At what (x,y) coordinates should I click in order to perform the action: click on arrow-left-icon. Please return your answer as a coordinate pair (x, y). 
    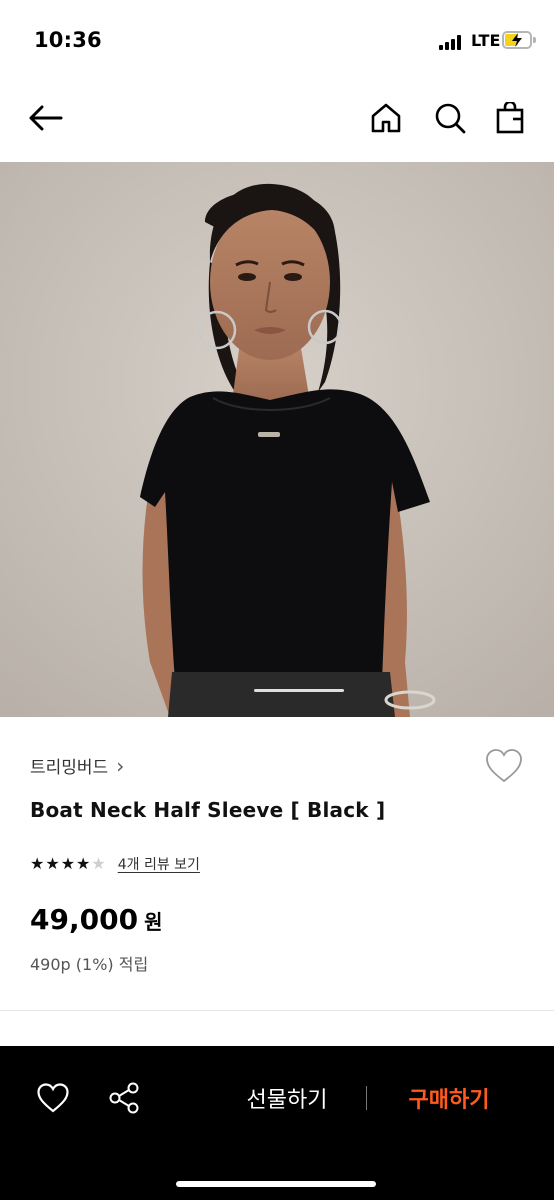
    Looking at the image, I should click on (46, 118).